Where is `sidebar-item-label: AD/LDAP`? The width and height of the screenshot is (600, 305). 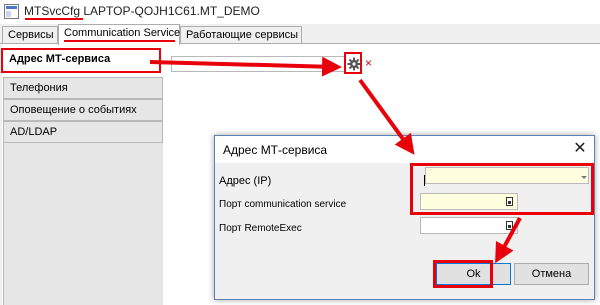
sidebar-item-label: AD/LDAP is located at coordinates (34, 132).